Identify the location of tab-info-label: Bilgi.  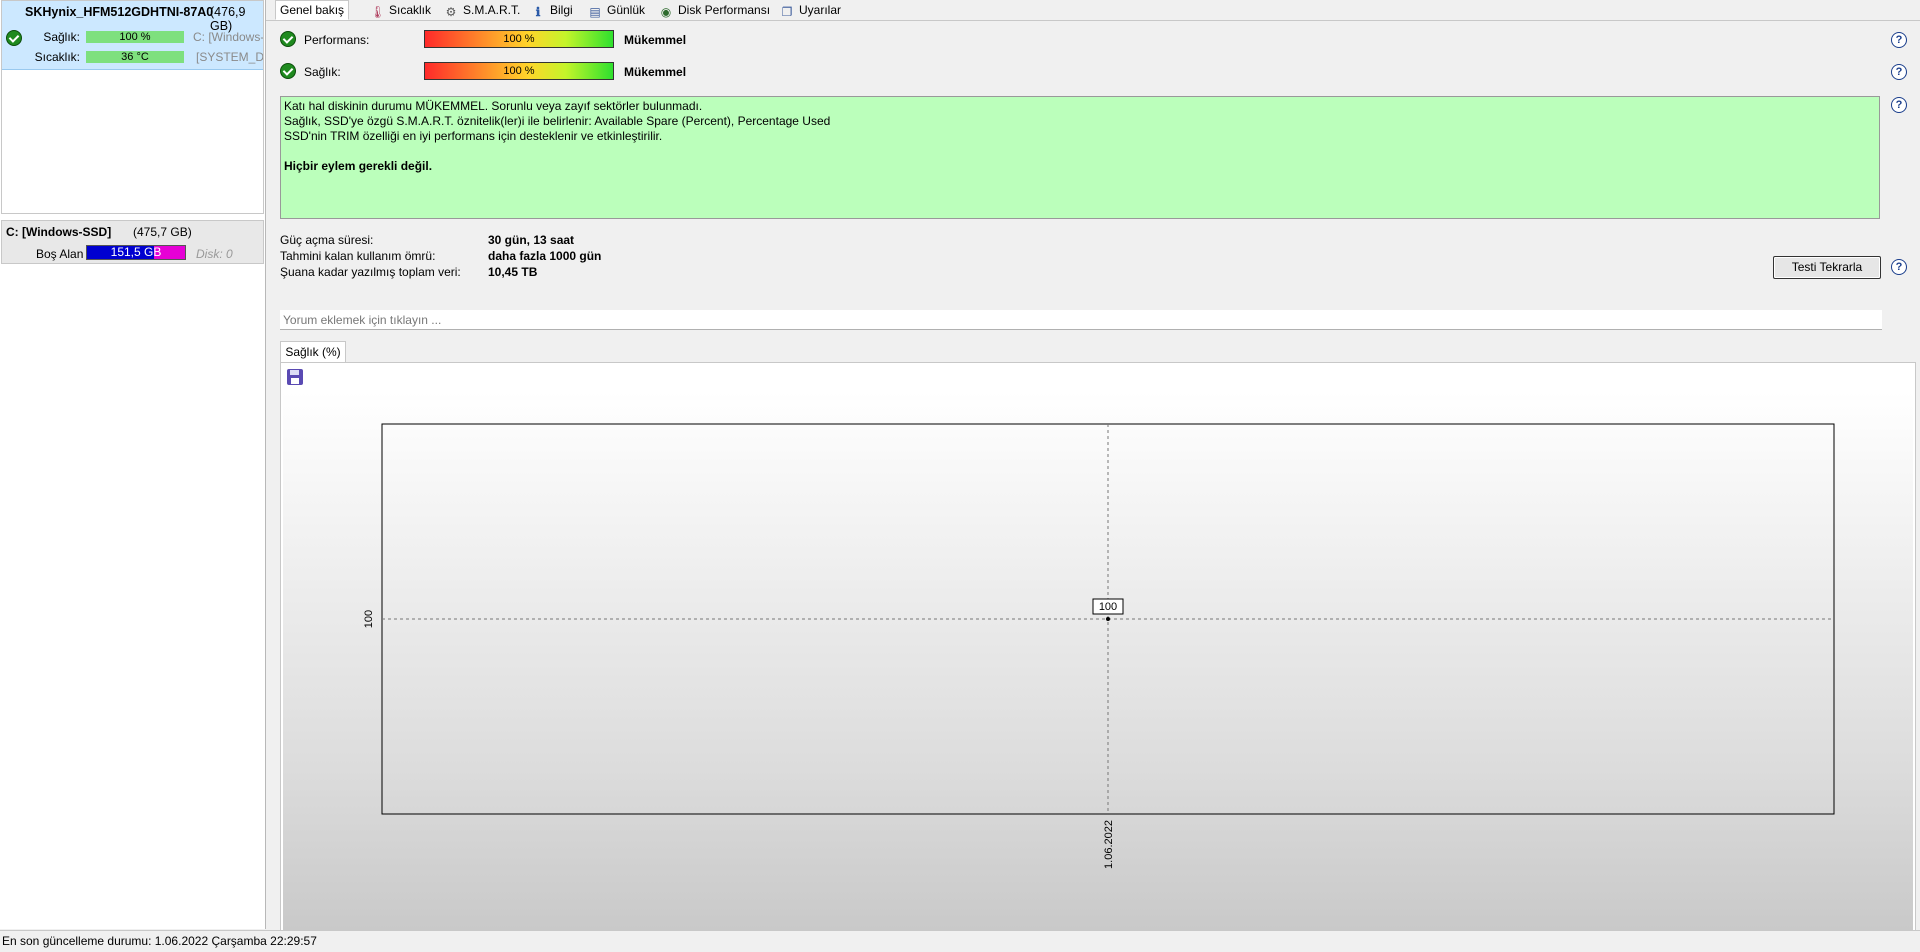
(561, 10).